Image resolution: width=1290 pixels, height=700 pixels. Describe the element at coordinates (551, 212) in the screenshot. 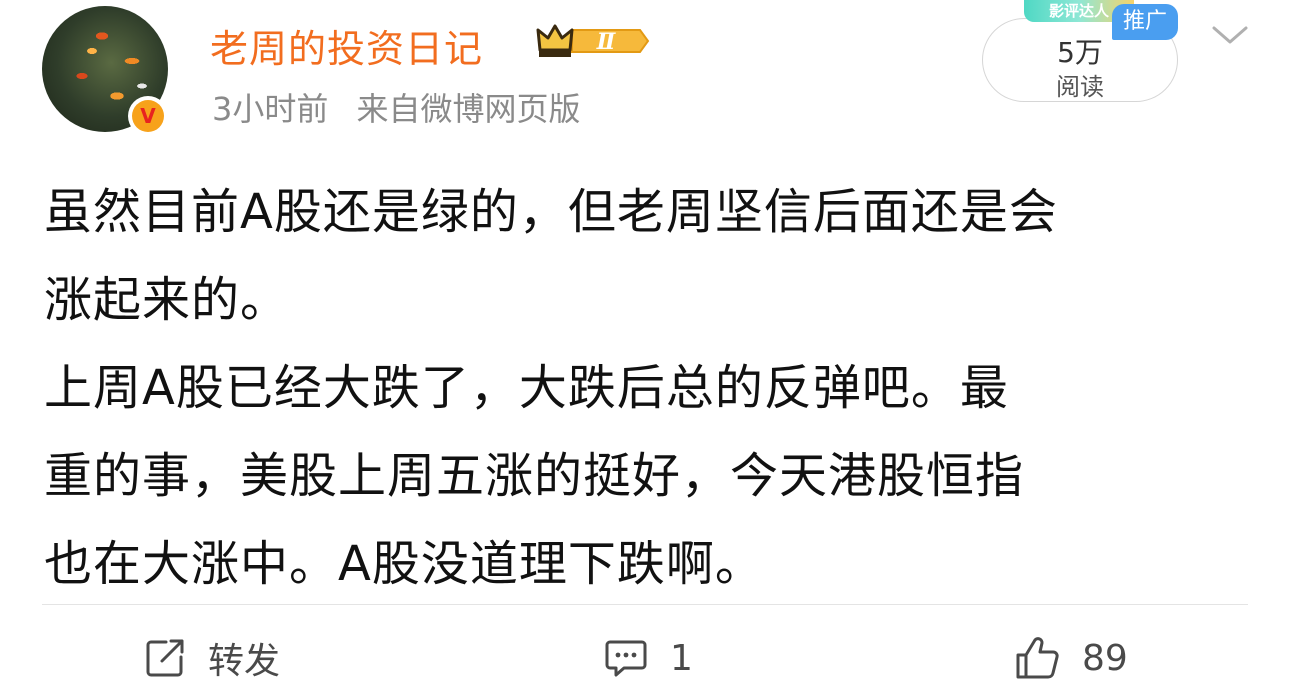

I see `content-line: 虽然目前A股还是绿的，但老周坚信后面还是会` at that location.